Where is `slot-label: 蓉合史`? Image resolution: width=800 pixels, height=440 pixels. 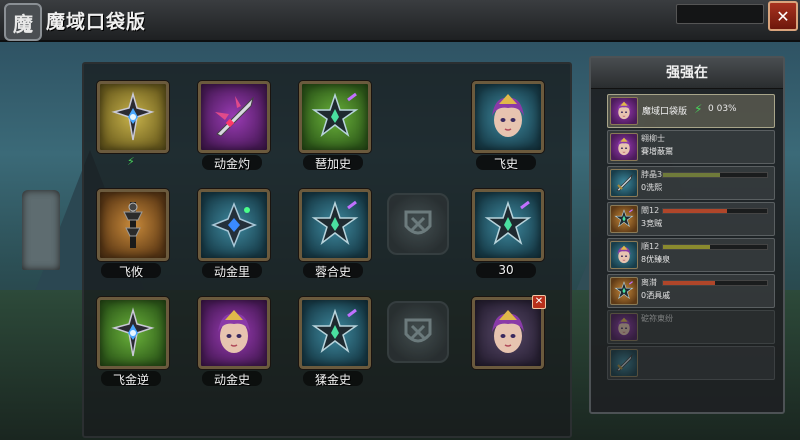 slot-label: 蓉合史 is located at coordinates (332, 272).